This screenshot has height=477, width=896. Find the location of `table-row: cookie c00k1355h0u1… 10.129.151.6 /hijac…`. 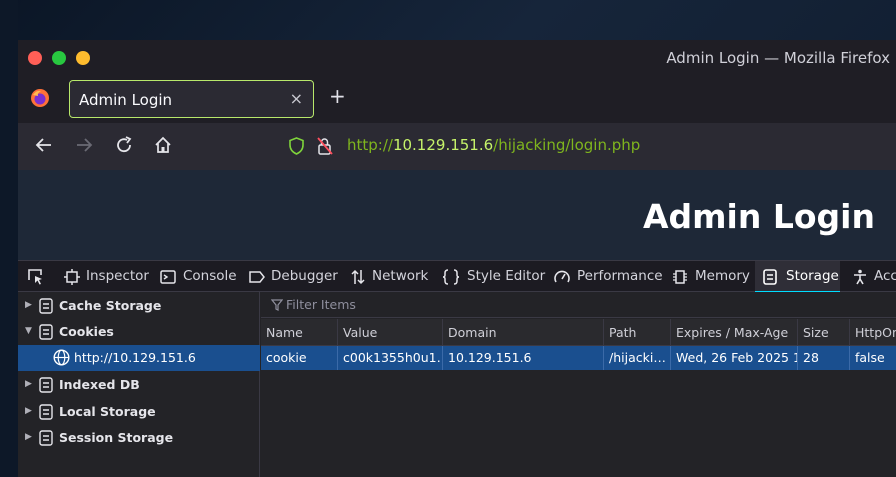

table-row: cookie c00k1355h0u1… 10.129.151.6 /hijac… is located at coordinates (578, 358).